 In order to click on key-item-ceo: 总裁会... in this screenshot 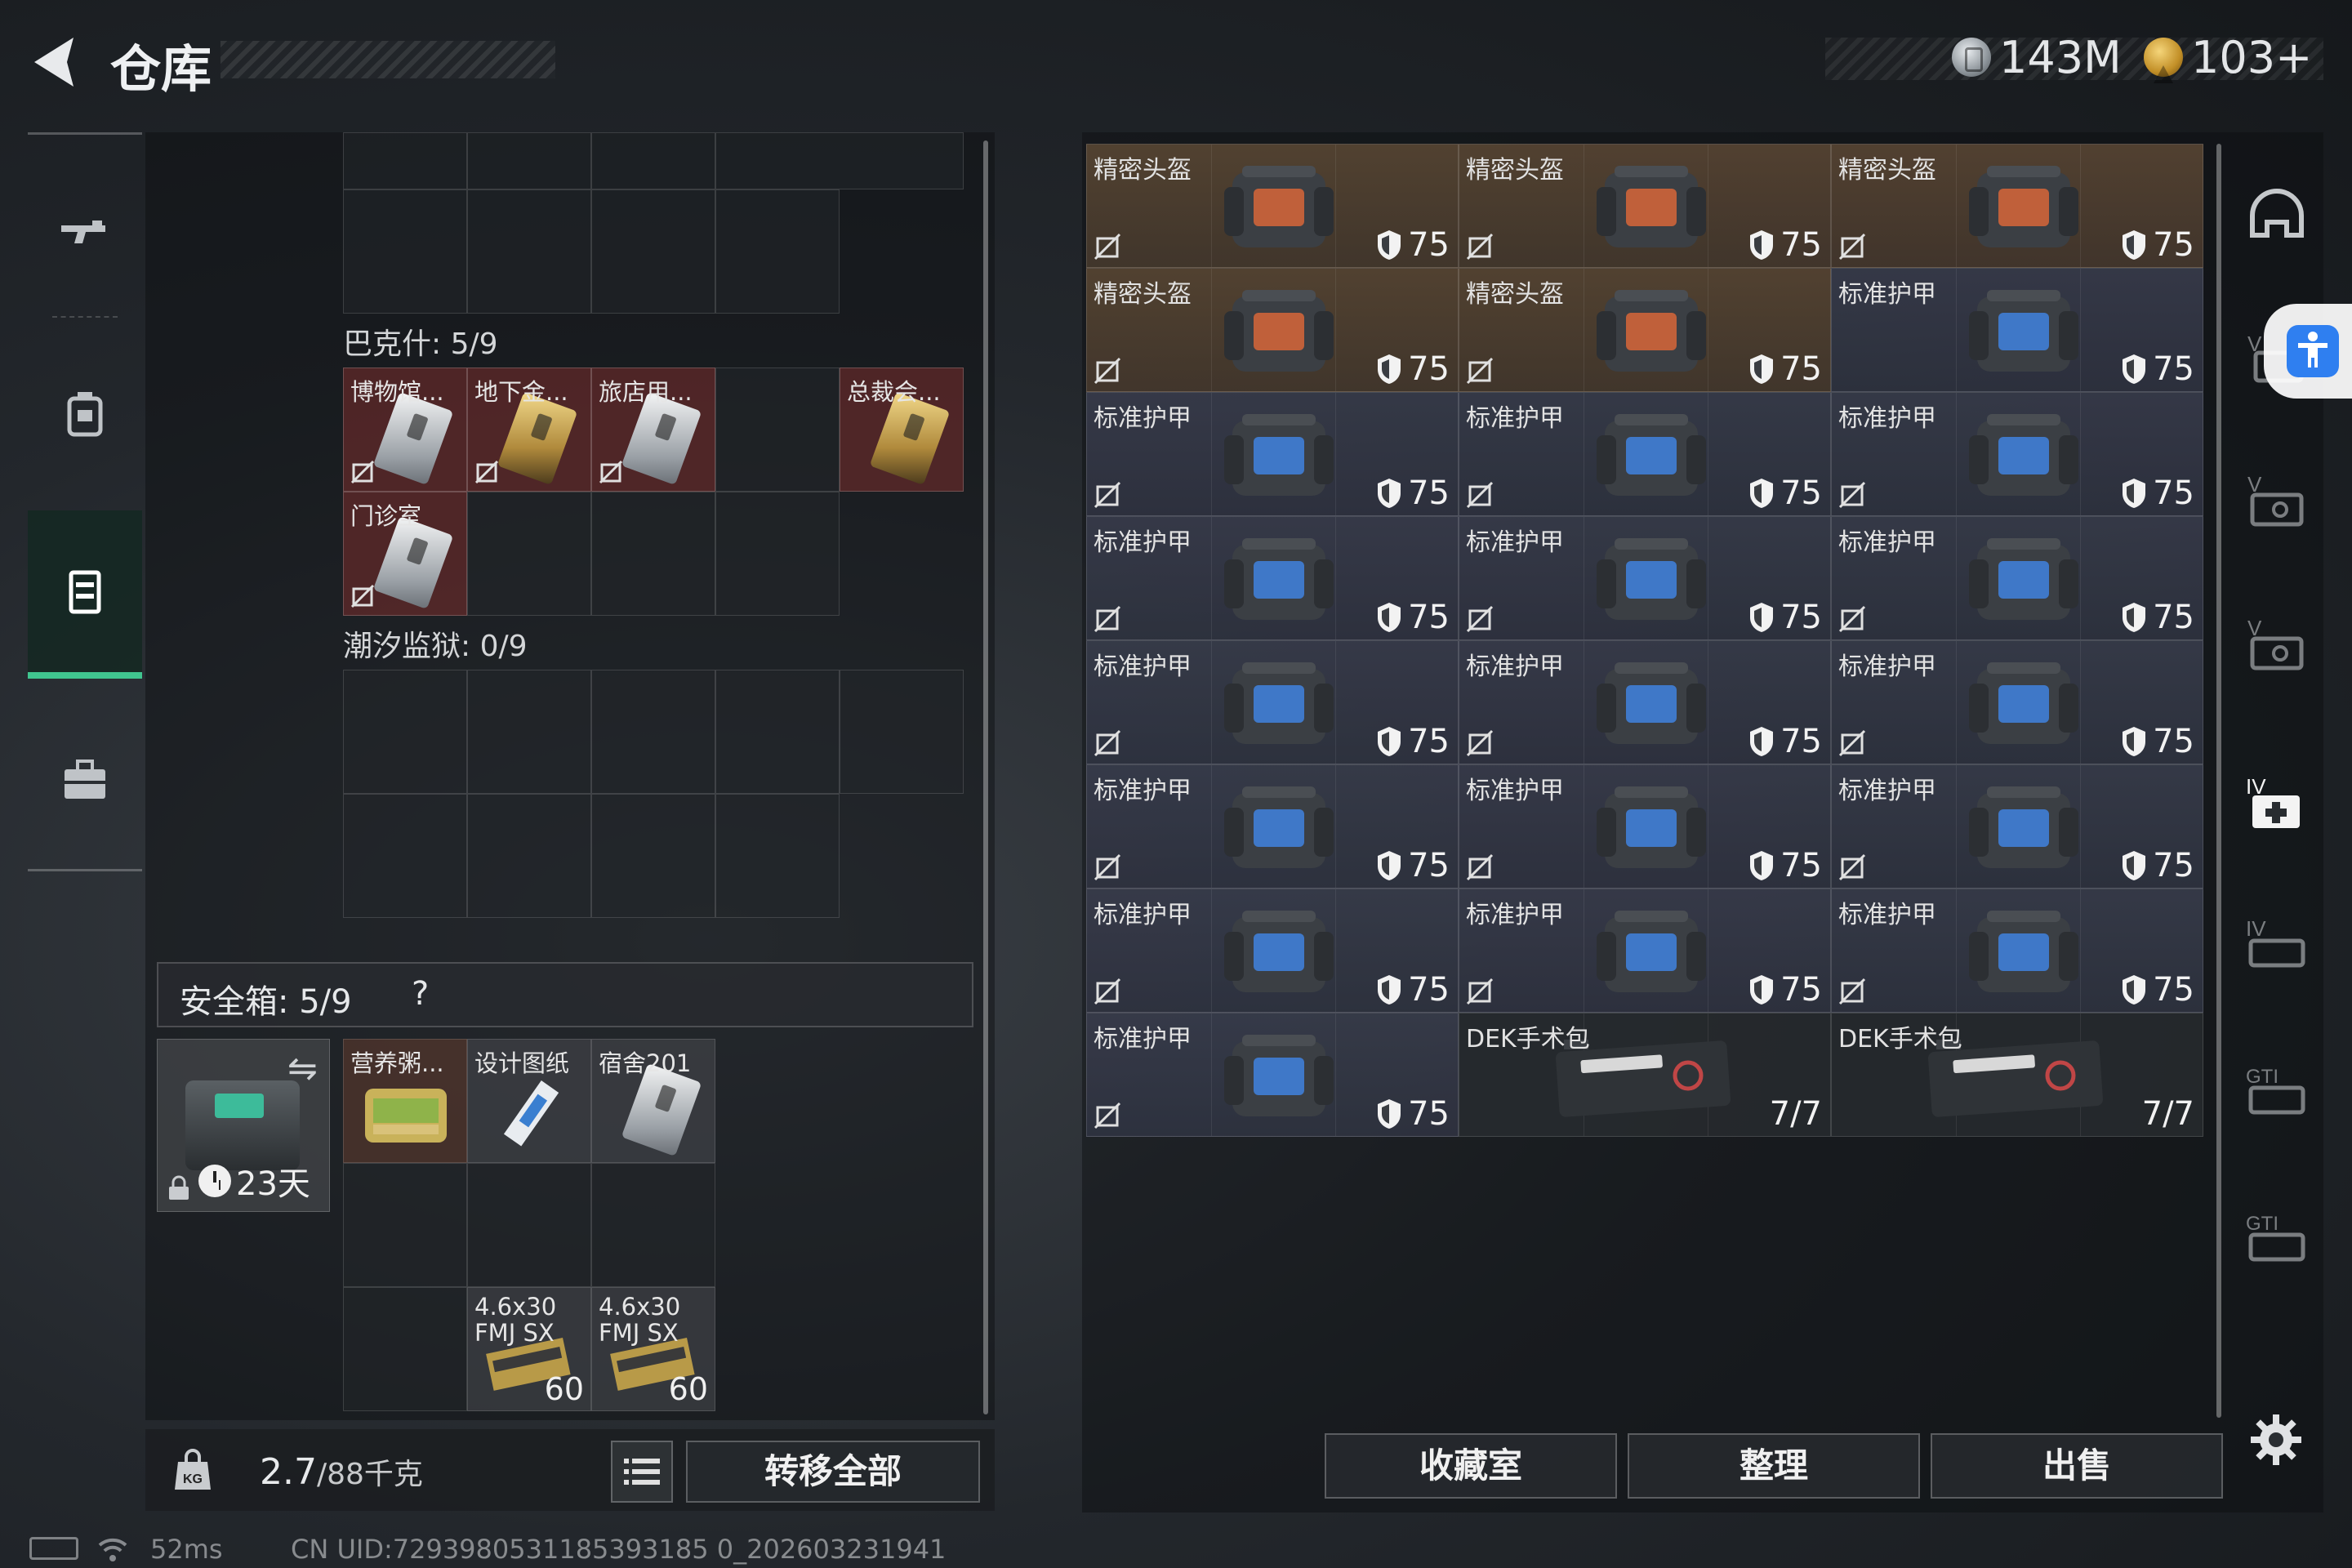, I will do `click(902, 430)`.